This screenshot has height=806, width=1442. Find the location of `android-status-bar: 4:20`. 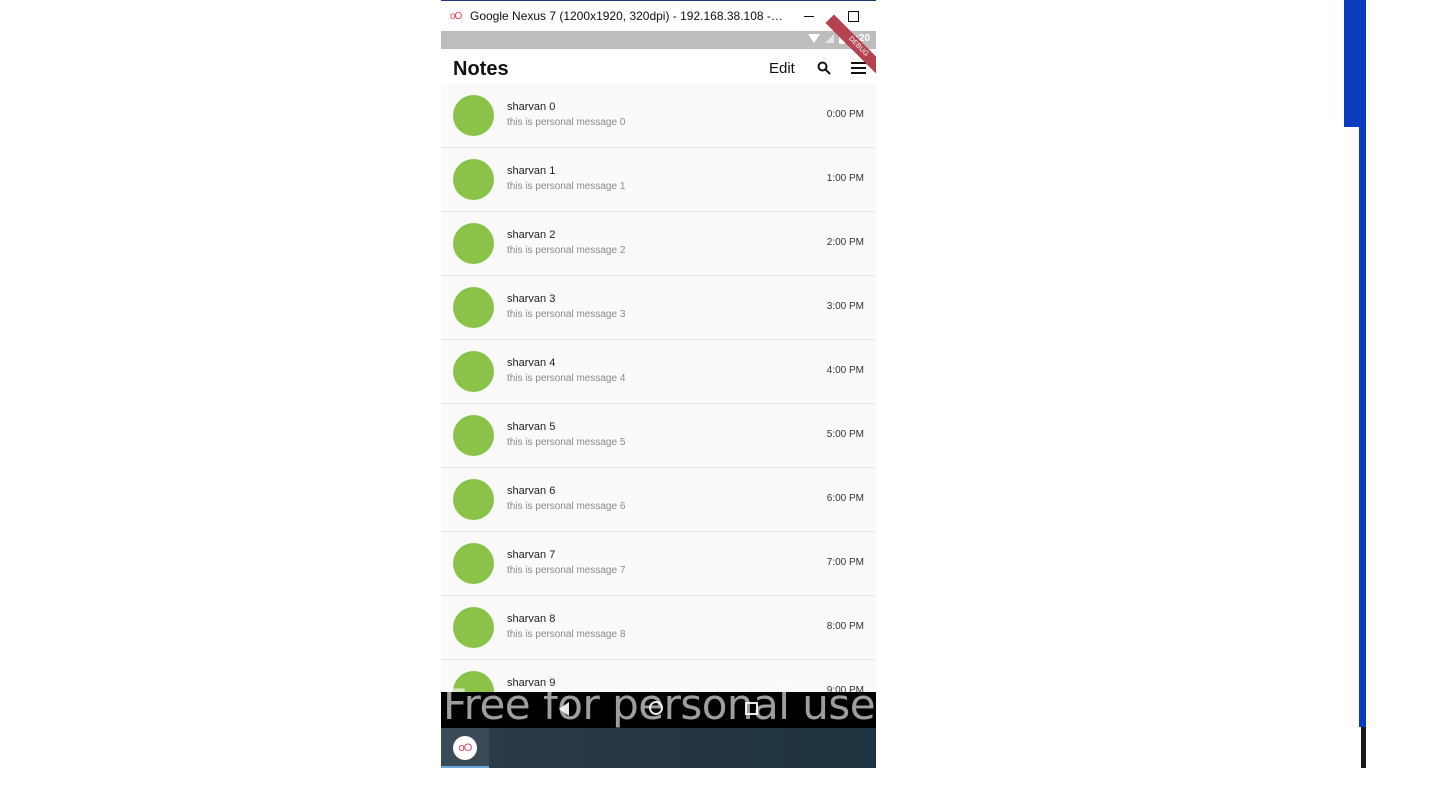

android-status-bar: 4:20 is located at coordinates (658, 40).